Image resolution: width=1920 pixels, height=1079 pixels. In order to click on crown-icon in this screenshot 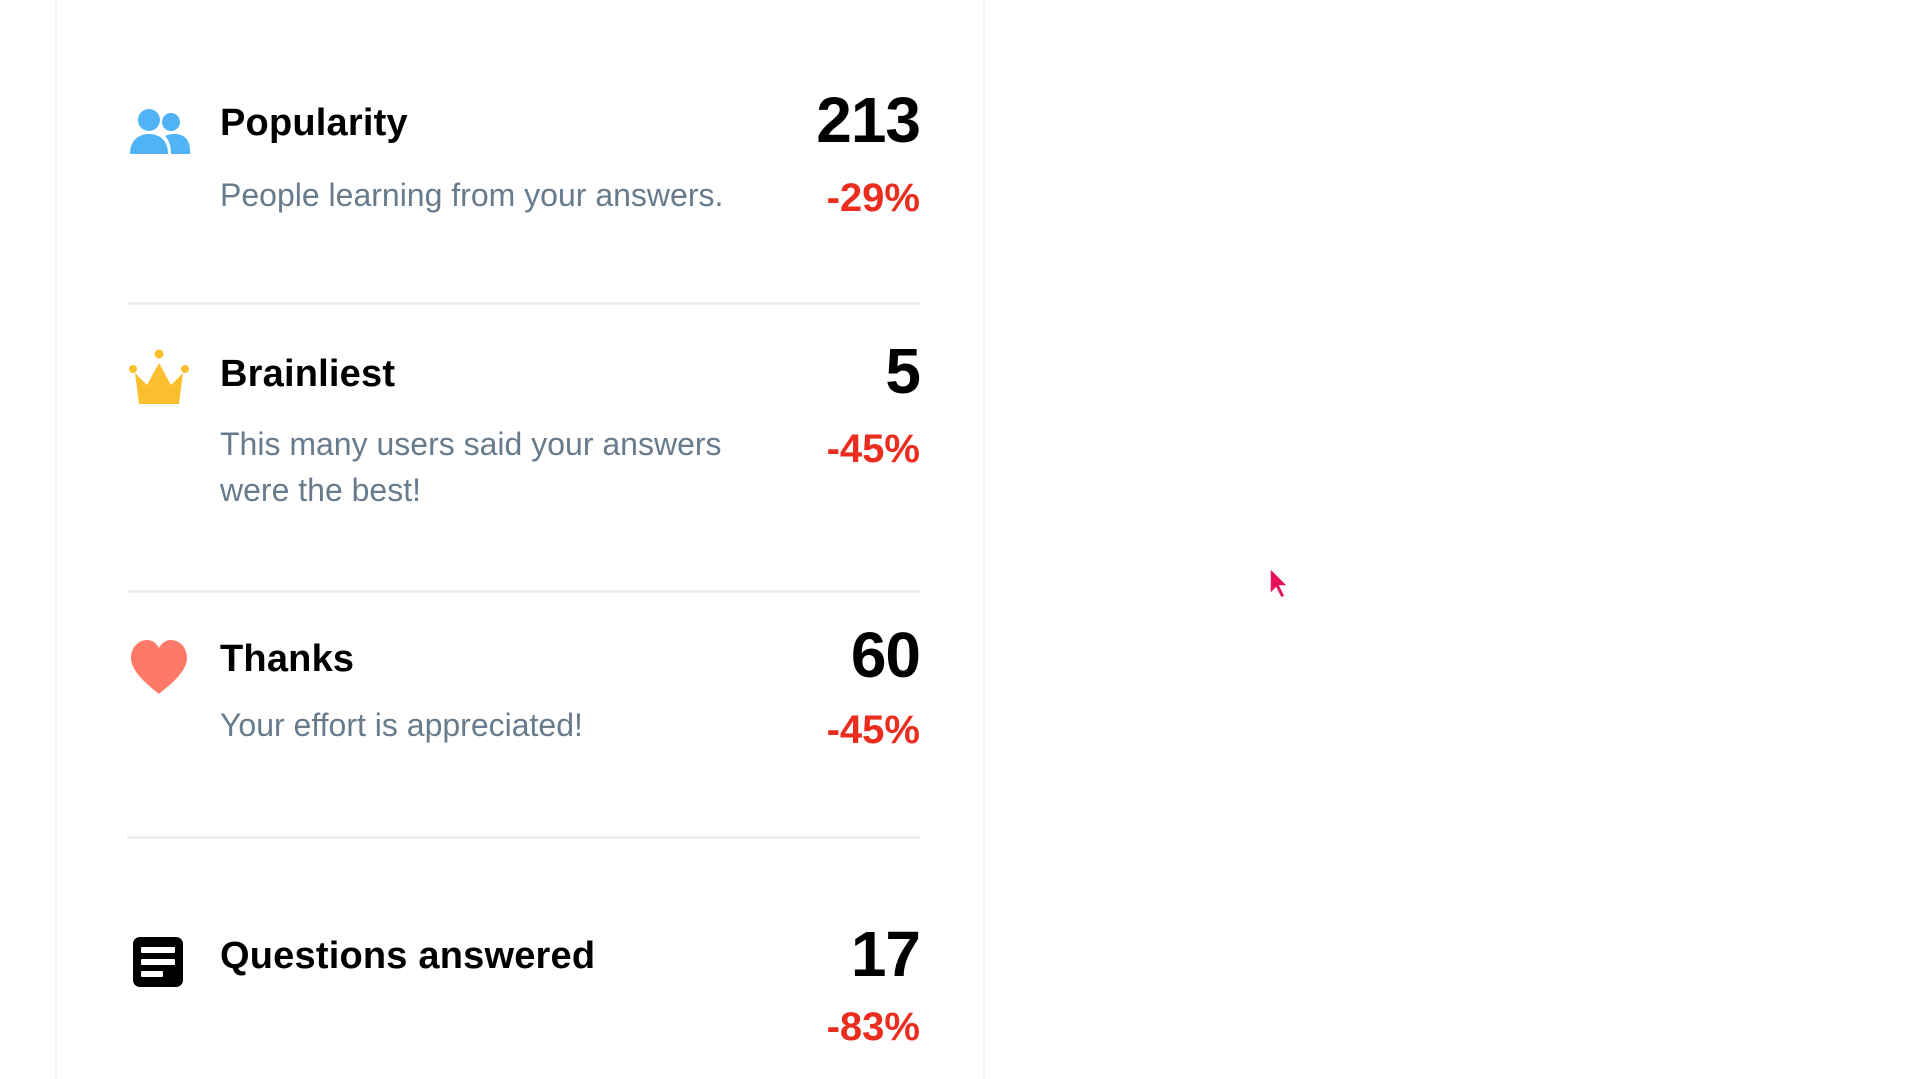, I will do `click(159, 381)`.